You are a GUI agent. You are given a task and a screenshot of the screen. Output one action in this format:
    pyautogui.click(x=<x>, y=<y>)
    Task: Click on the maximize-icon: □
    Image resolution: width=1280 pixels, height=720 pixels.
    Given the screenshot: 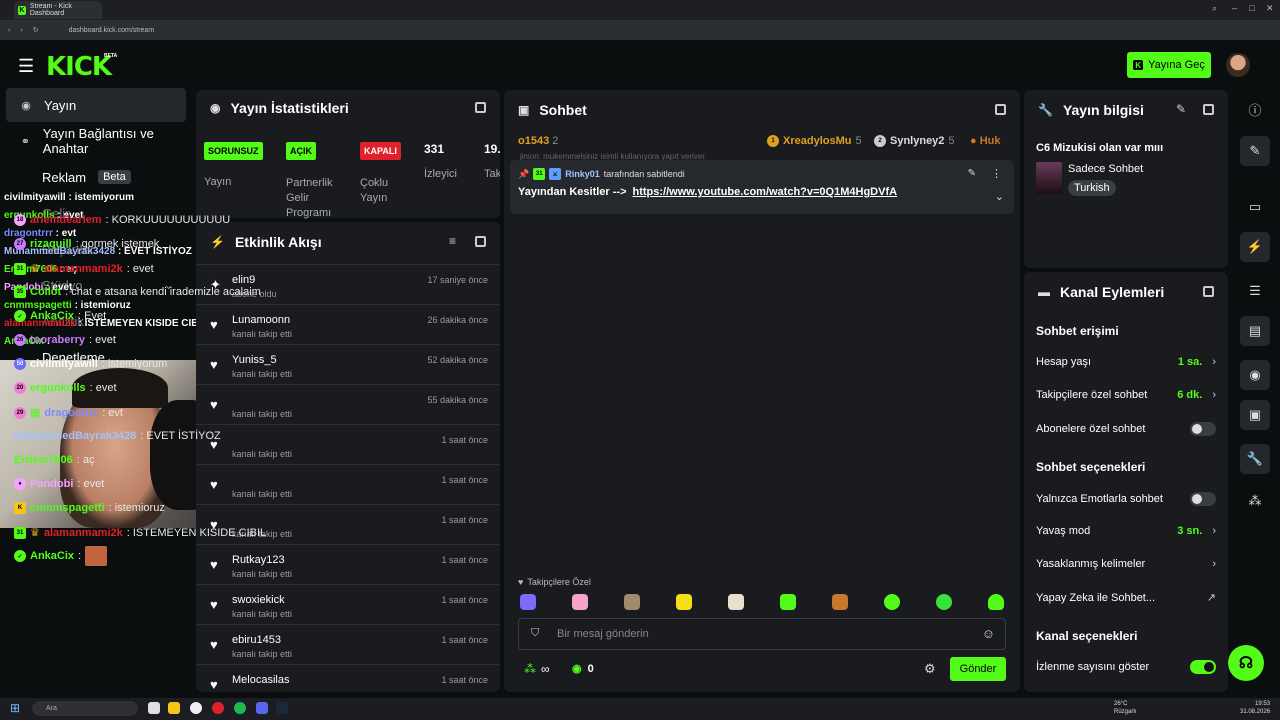 What is the action you would take?
    pyautogui.click(x=1251, y=8)
    